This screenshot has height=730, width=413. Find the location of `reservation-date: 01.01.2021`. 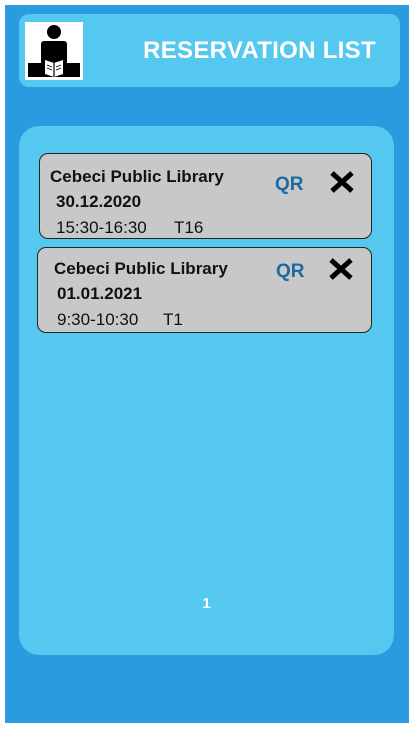

reservation-date: 01.01.2021 is located at coordinates (100, 293).